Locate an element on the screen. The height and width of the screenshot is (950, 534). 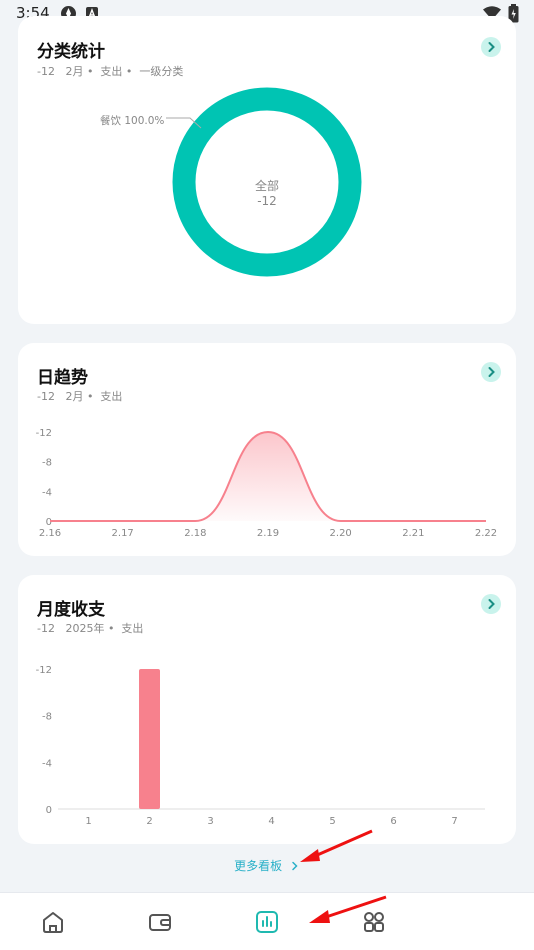
slice-label: 餐饮 100.0% is located at coordinates (132, 120).